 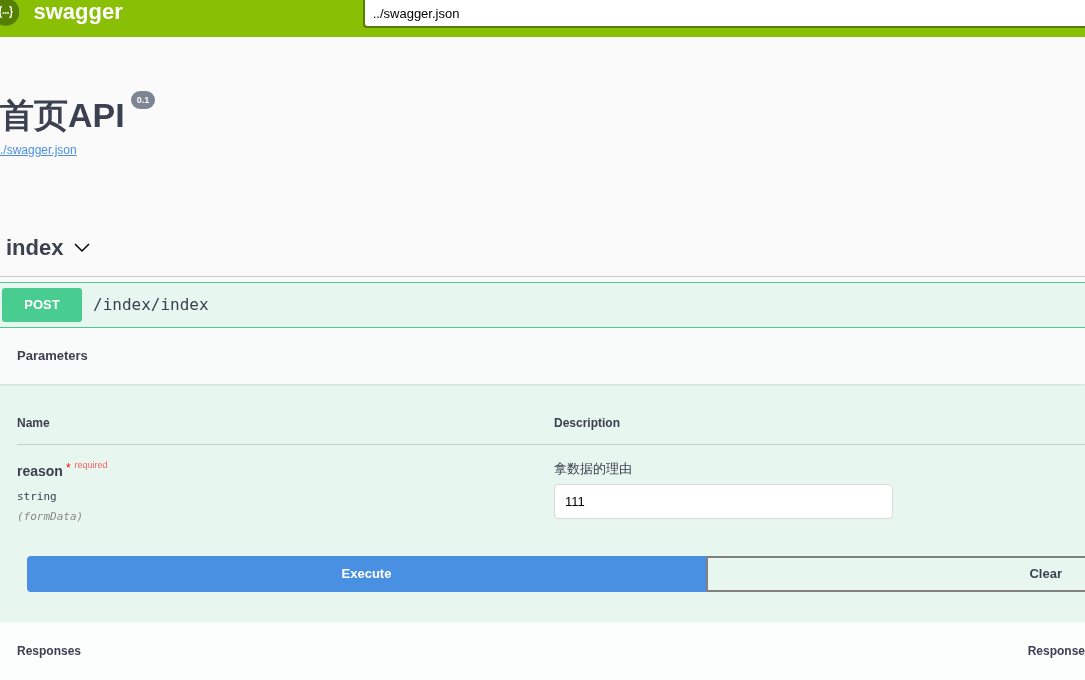 What do you see at coordinates (542, 356) in the screenshot?
I see `section-title: Parameters` at bounding box center [542, 356].